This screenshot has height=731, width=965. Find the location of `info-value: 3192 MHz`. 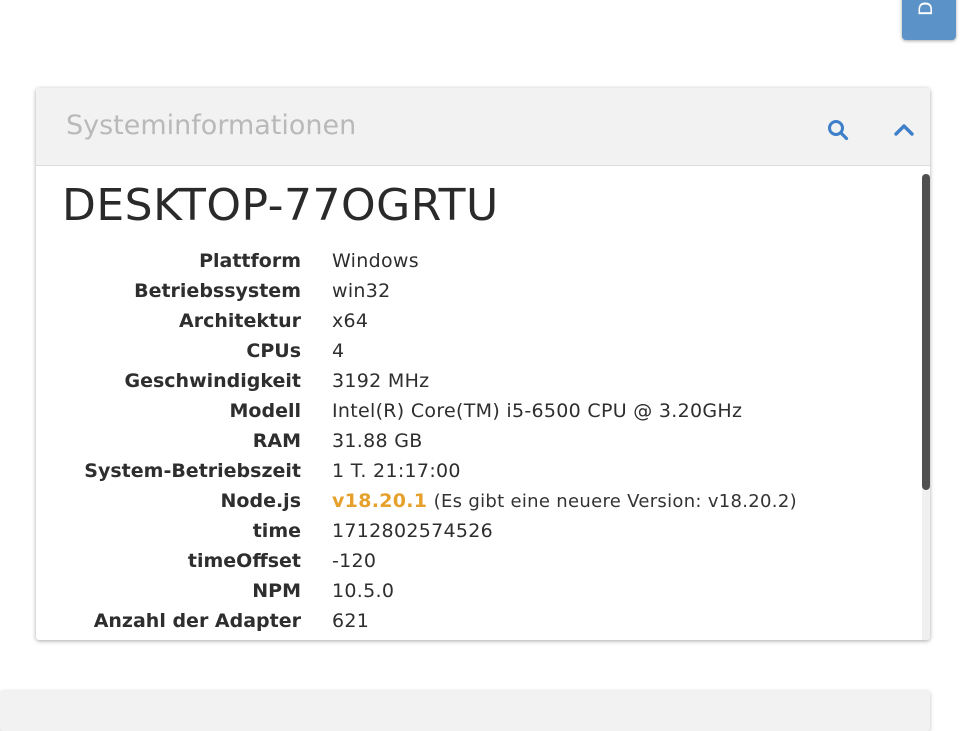

info-value: 3192 MHz is located at coordinates (381, 381).